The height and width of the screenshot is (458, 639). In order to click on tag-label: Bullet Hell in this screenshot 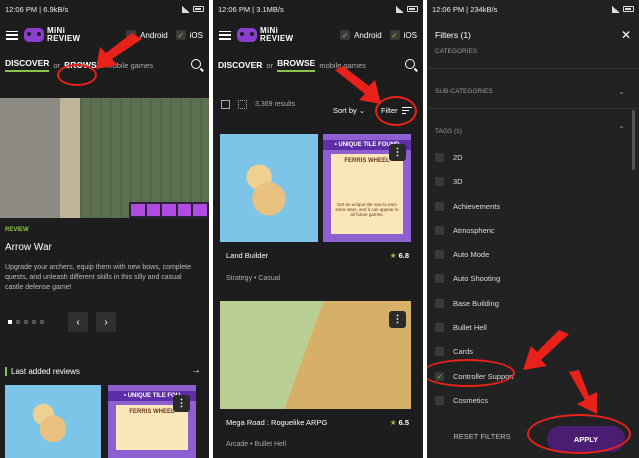, I will do `click(470, 327)`.